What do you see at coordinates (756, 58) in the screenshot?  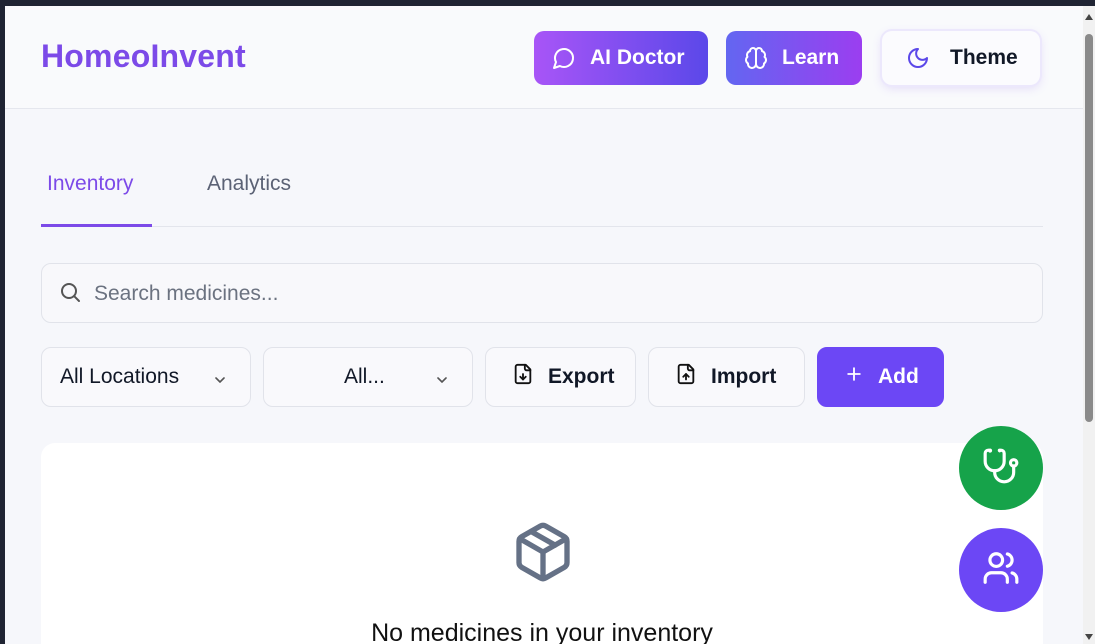 I see `brain-icon` at bounding box center [756, 58].